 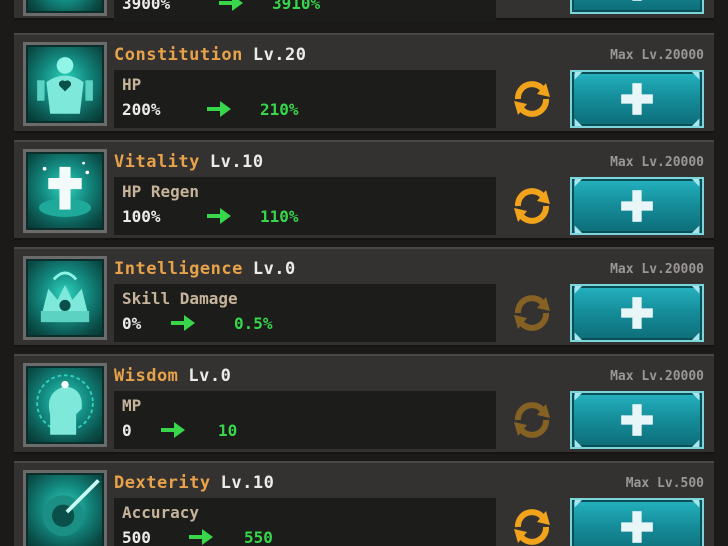 What do you see at coordinates (178, 269) in the screenshot?
I see `stat-name: Intelligence` at bounding box center [178, 269].